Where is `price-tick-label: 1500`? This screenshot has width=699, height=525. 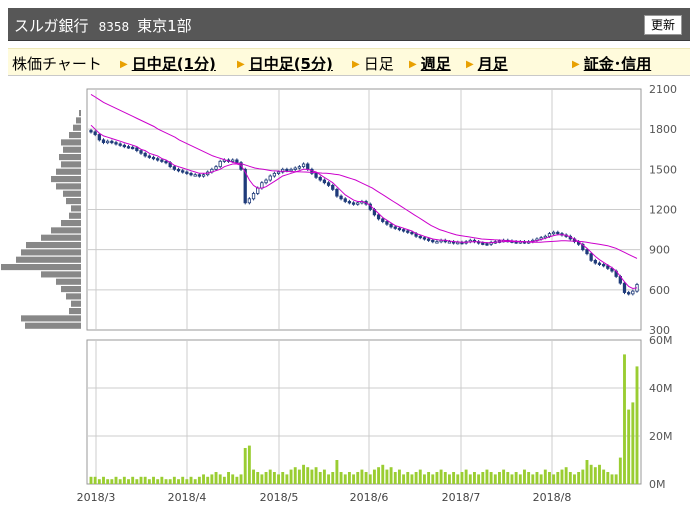 price-tick-label: 1500 is located at coordinates (663, 169).